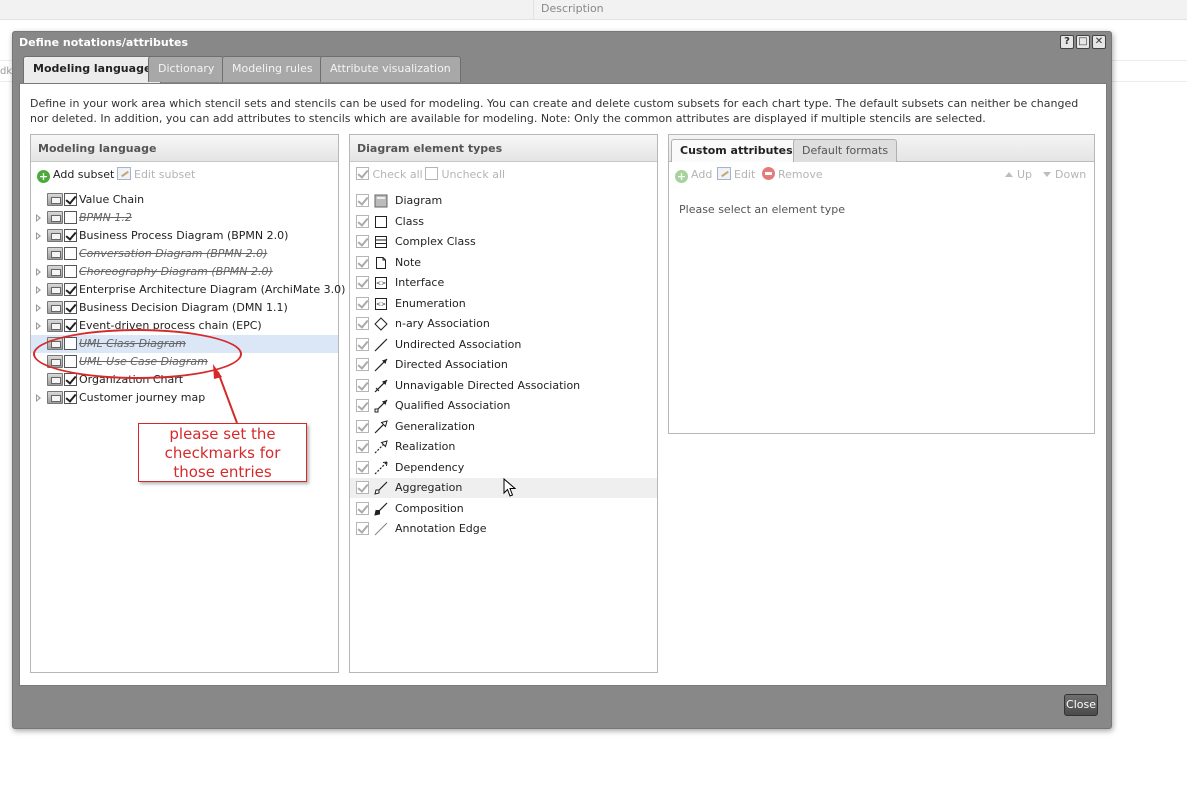 The width and height of the screenshot is (1187, 786). I want to click on maximize-icon: □, so click(1083, 42).